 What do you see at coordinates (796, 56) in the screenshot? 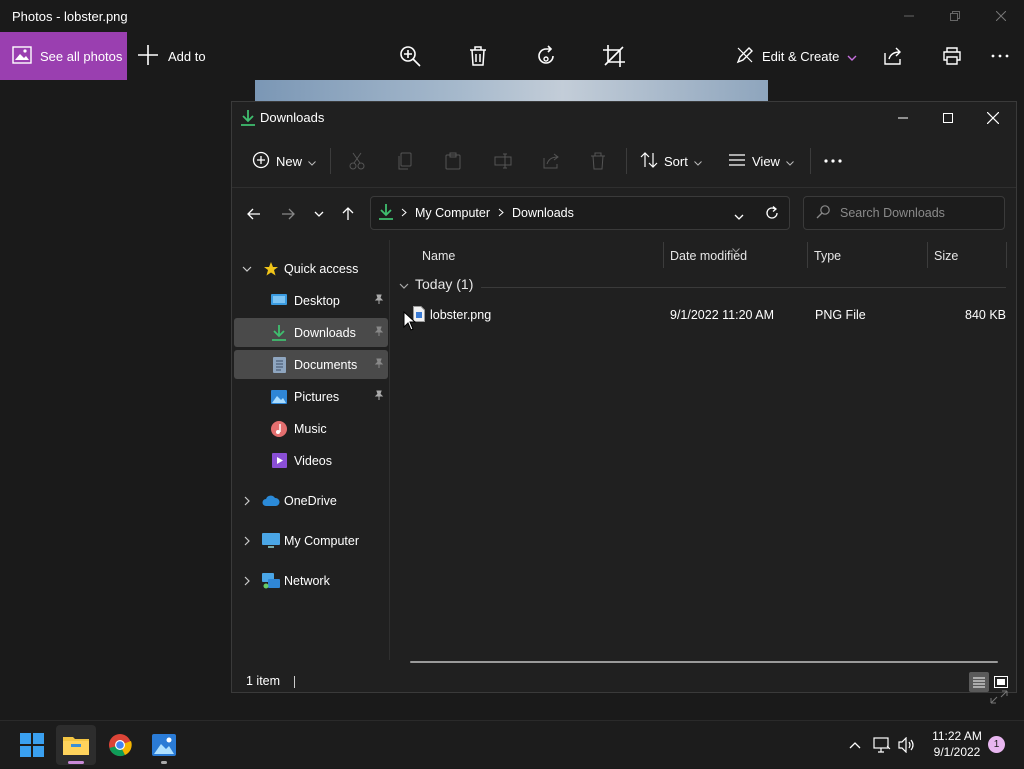
I see `edit-create-button: Edit & Create` at bounding box center [796, 56].